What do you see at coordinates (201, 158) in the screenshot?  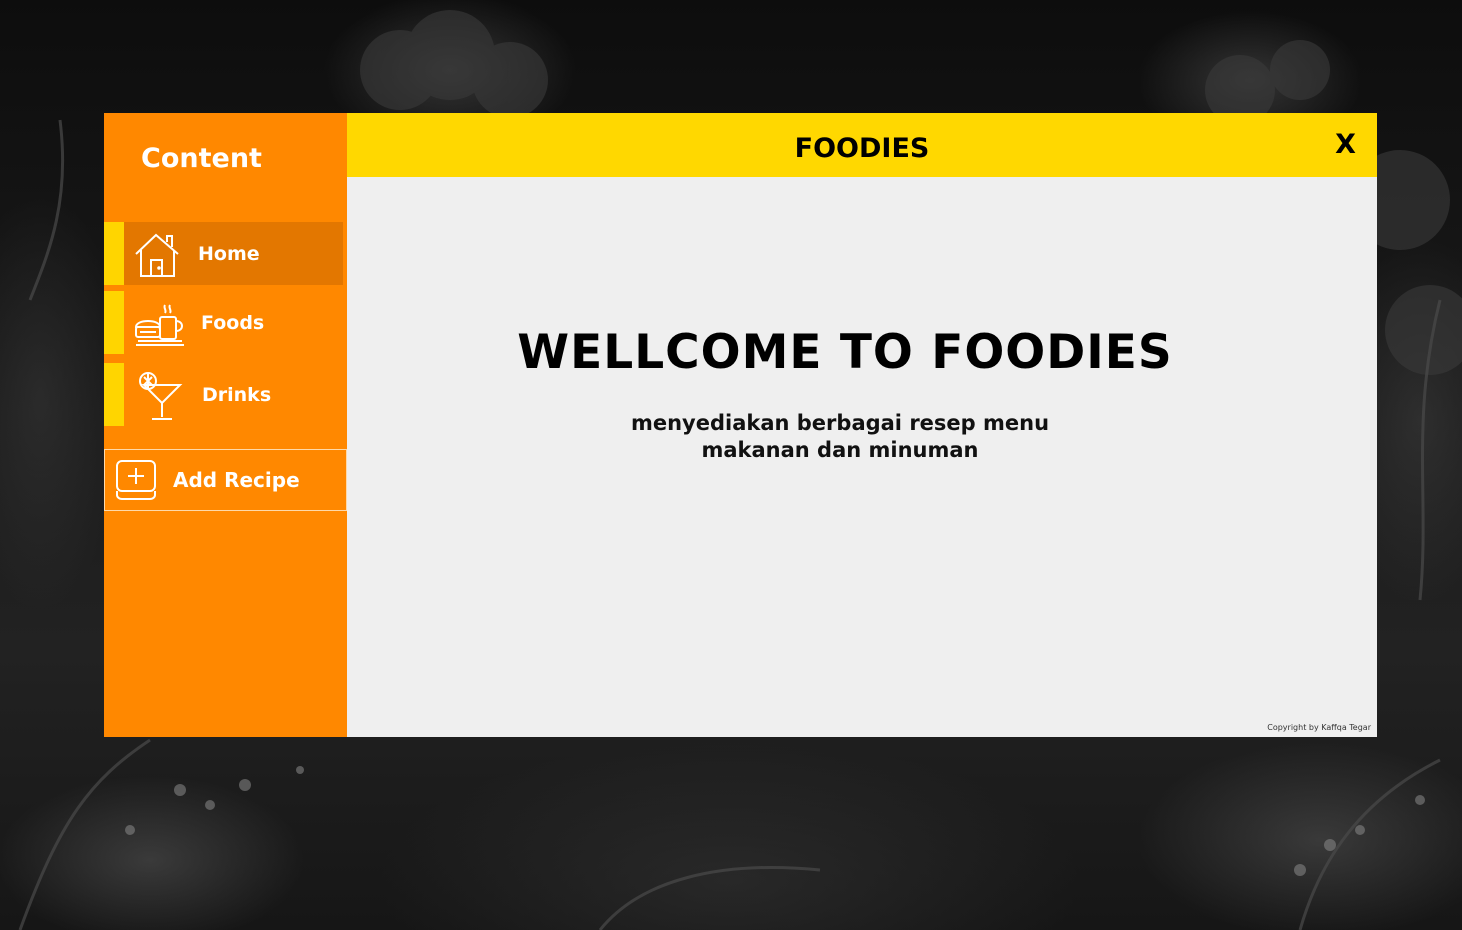 I see `sidebar-title: Content` at bounding box center [201, 158].